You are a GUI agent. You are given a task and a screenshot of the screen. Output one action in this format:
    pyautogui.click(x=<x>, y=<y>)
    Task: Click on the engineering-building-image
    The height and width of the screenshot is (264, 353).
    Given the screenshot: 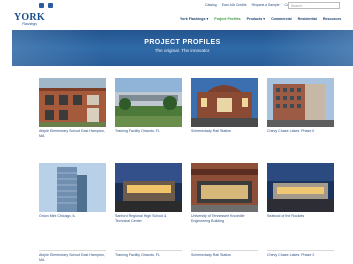 What is the action you would take?
    pyautogui.click(x=224, y=187)
    